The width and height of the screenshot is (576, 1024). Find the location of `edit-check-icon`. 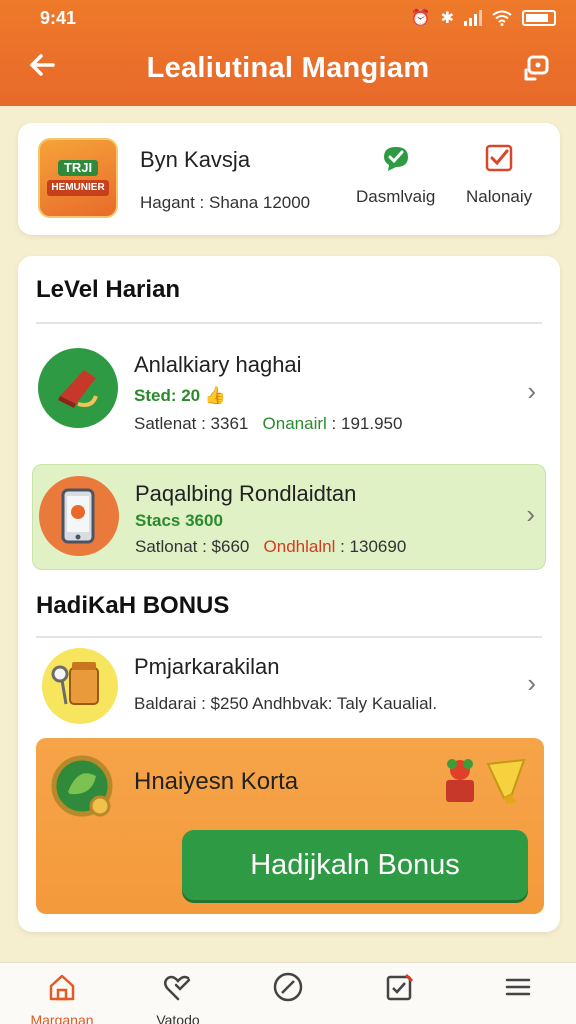

edit-check-icon is located at coordinates (400, 987).